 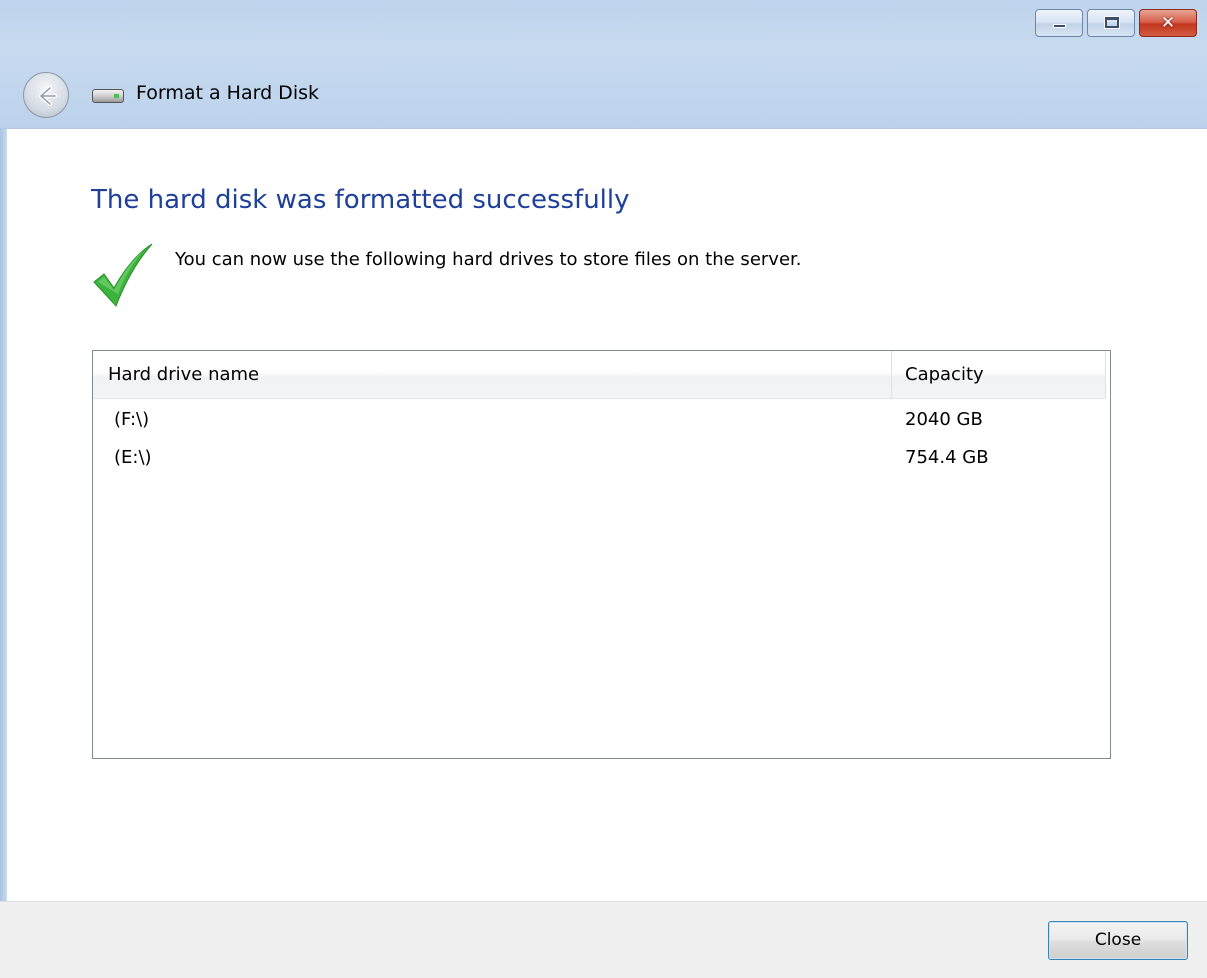 I want to click on drive-led-icon, so click(x=116, y=96).